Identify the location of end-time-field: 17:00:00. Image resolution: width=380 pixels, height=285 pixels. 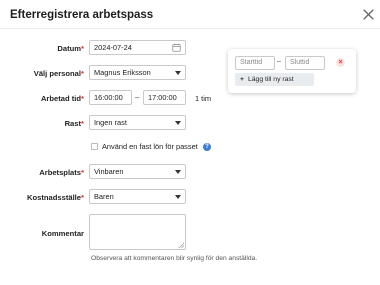
(164, 97).